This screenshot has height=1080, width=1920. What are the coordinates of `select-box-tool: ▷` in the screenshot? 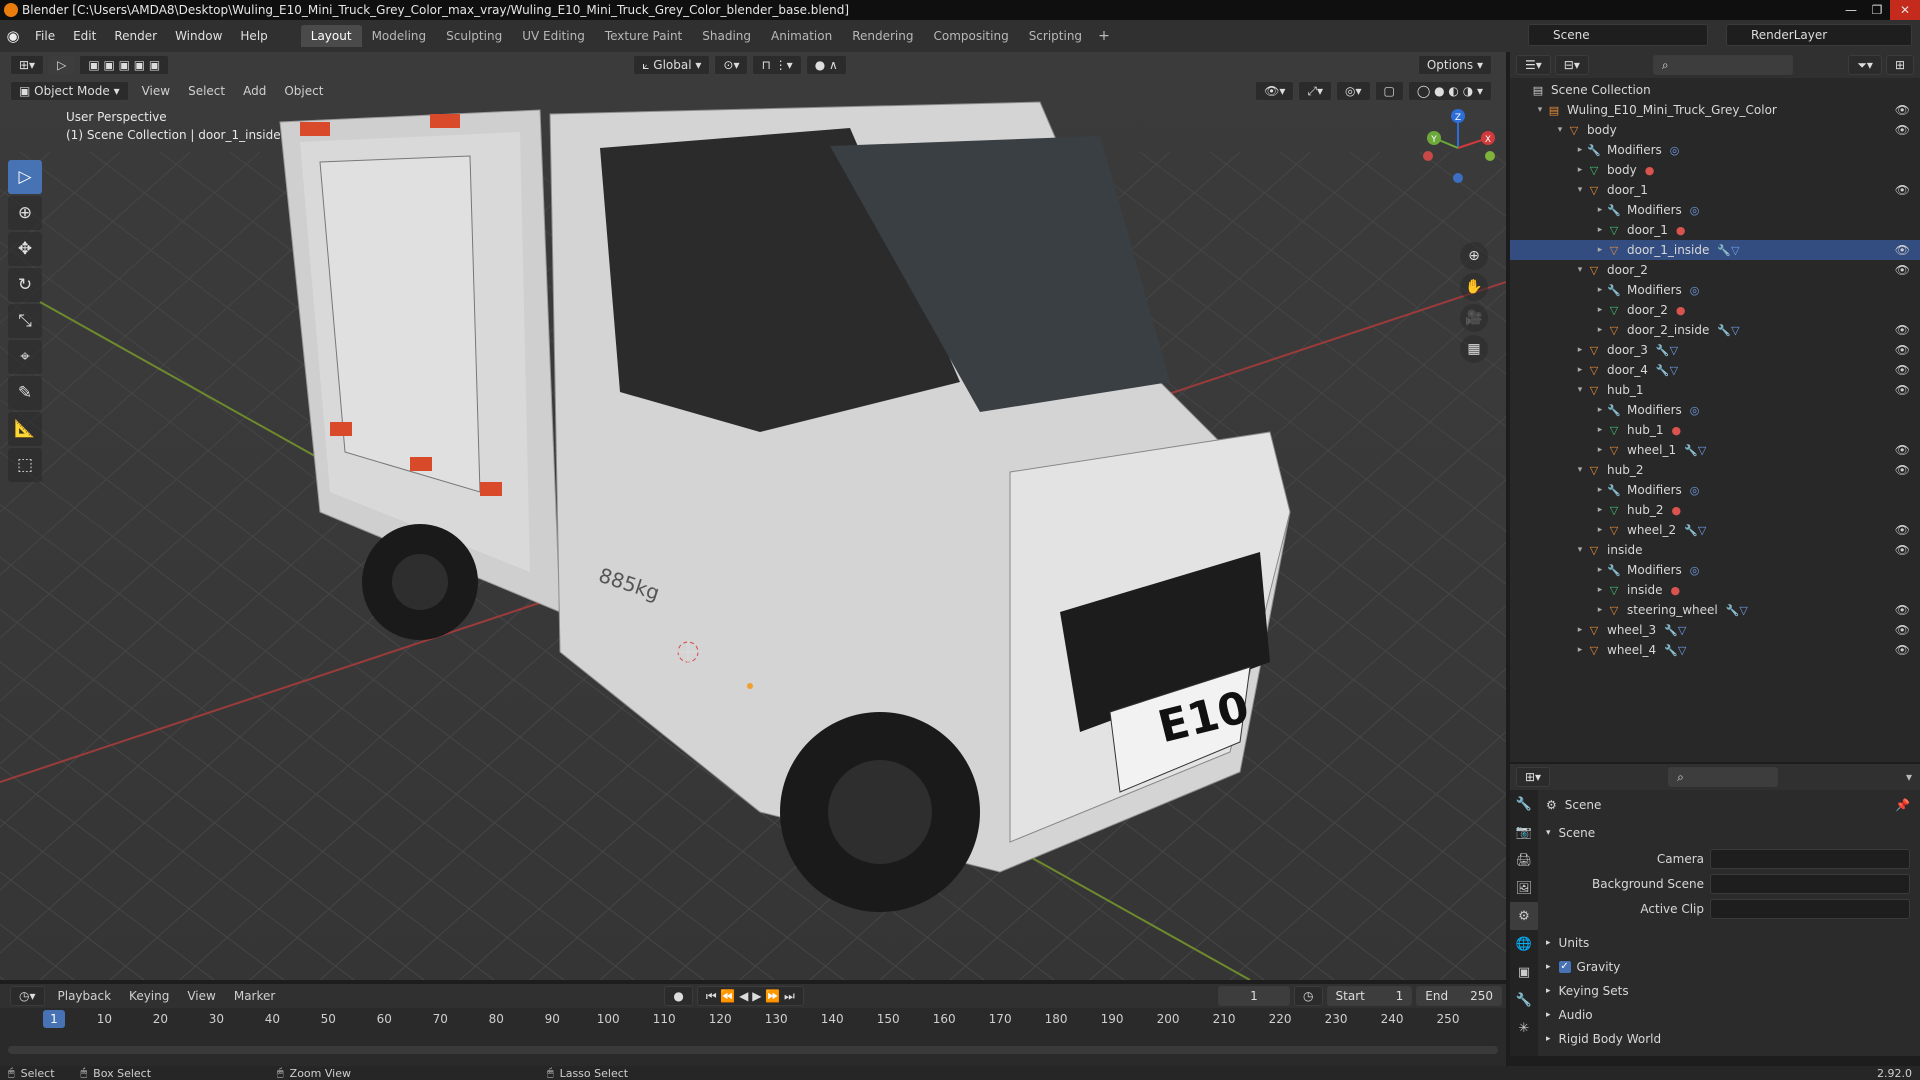 It's located at (25, 177).